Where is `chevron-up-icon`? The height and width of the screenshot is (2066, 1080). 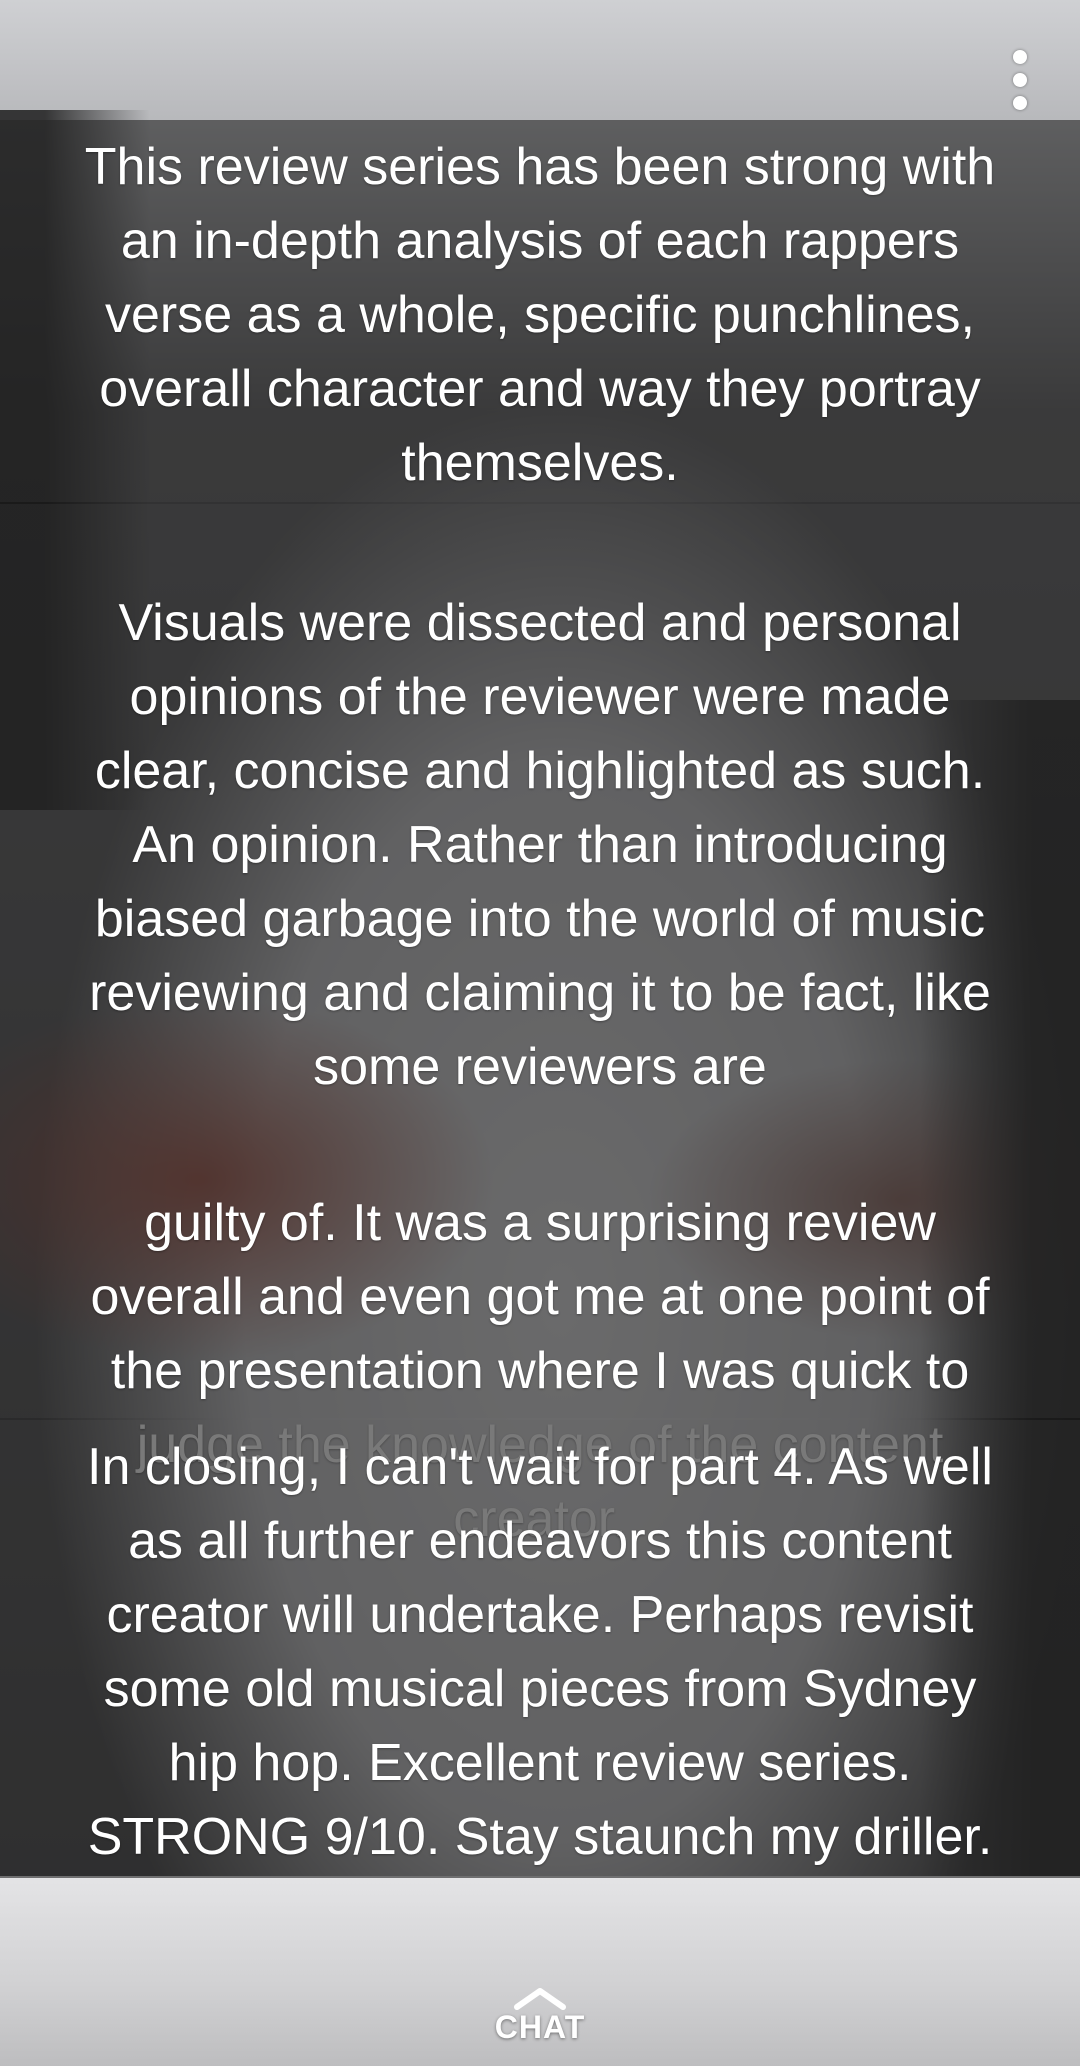
chevron-up-icon is located at coordinates (540, 1999).